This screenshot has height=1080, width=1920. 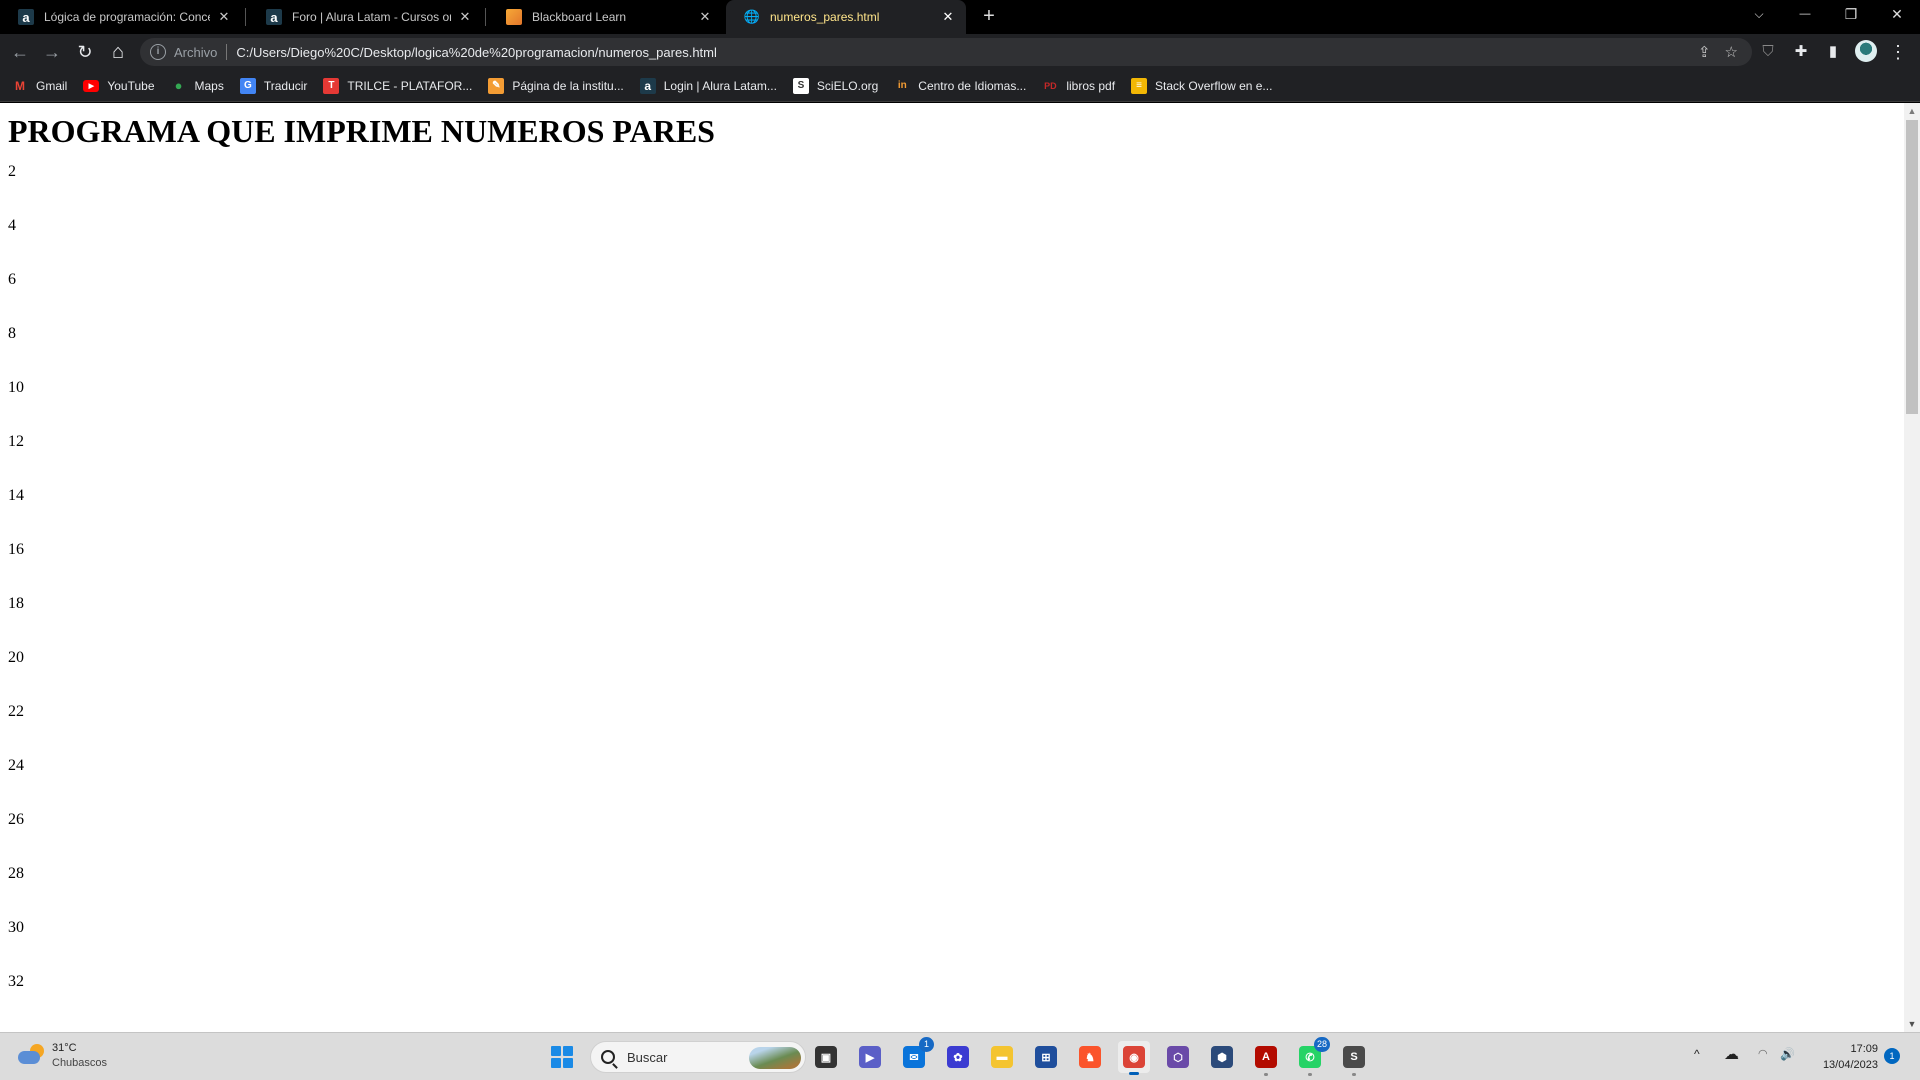 I want to click on chrome-icon: ◉, so click(x=1134, y=1057).